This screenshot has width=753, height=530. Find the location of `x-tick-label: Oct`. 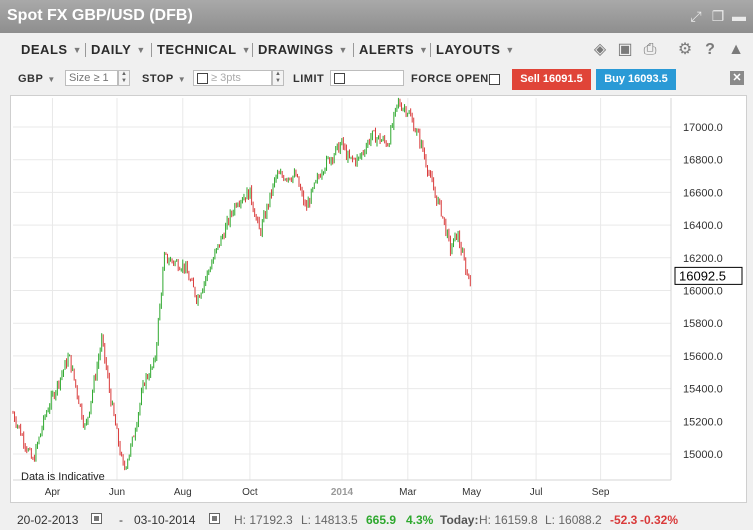

x-tick-label: Oct is located at coordinates (250, 492).